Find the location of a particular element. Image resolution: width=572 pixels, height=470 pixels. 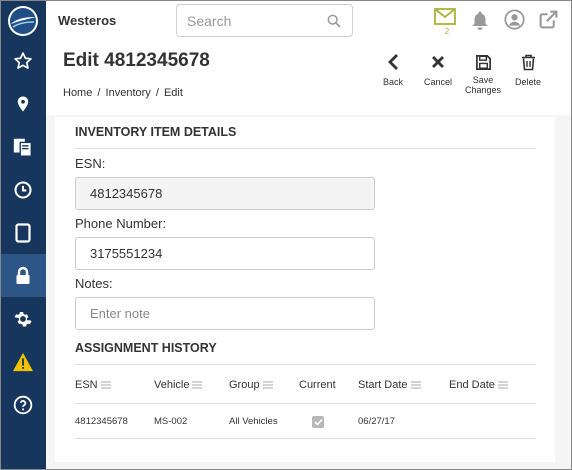

phone-number-label: Phone Number: is located at coordinates (121, 223).